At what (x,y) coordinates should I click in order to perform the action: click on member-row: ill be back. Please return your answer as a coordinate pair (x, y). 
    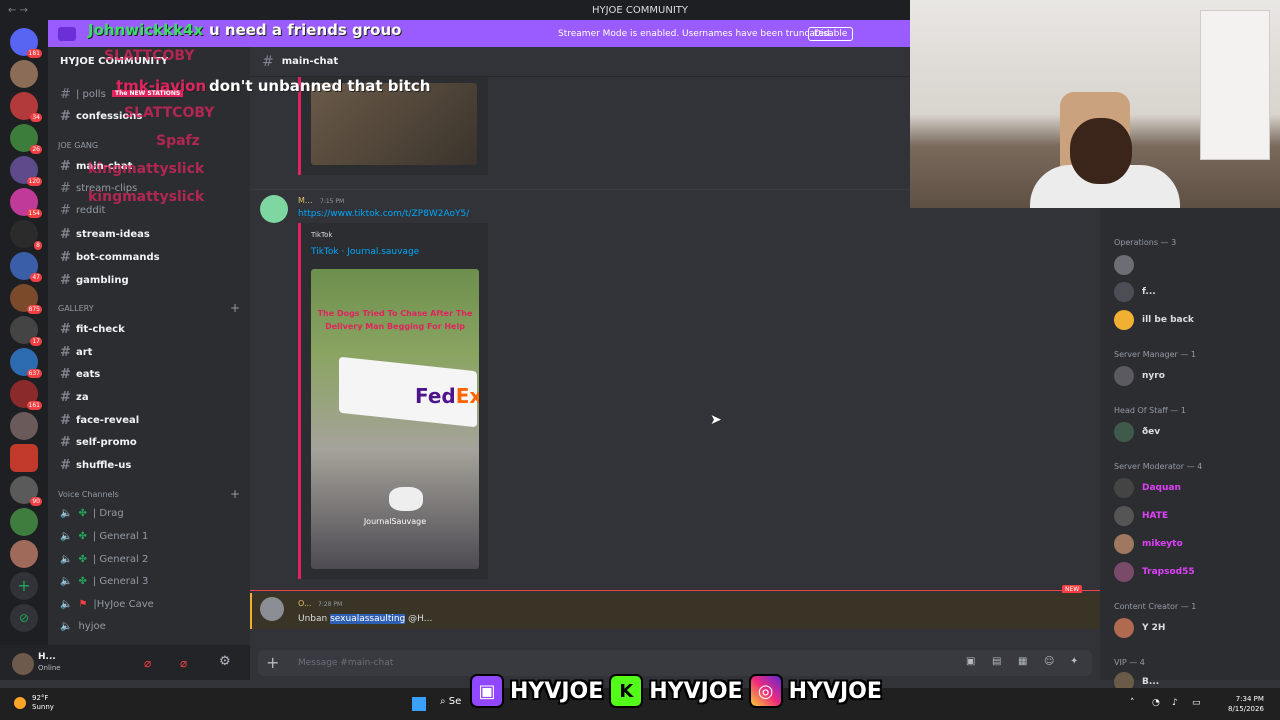
    Looking at the image, I should click on (1154, 320).